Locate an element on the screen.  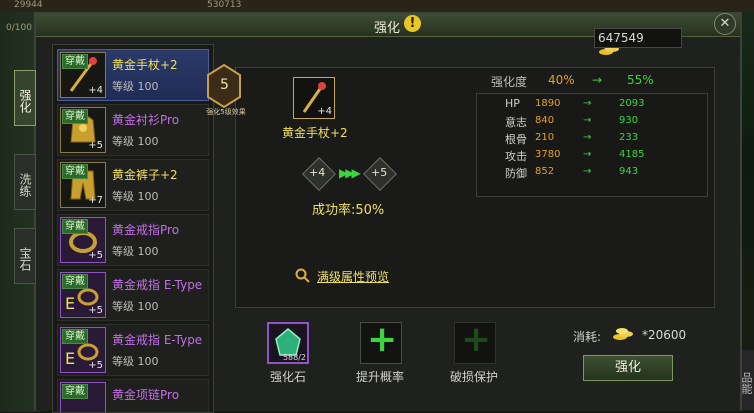
stat-from: 852 is located at coordinates (545, 171).